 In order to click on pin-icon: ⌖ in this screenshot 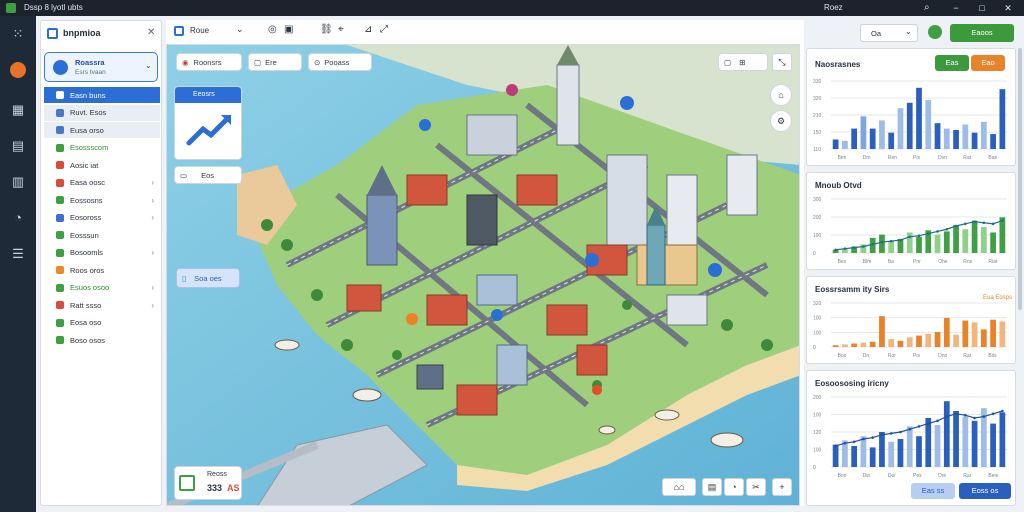, I will do `click(341, 29)`.